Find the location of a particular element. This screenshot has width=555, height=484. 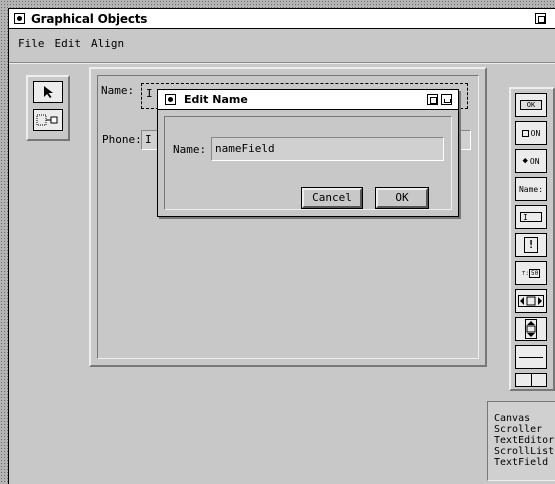

palette-hscroll-tool is located at coordinates (531, 301).